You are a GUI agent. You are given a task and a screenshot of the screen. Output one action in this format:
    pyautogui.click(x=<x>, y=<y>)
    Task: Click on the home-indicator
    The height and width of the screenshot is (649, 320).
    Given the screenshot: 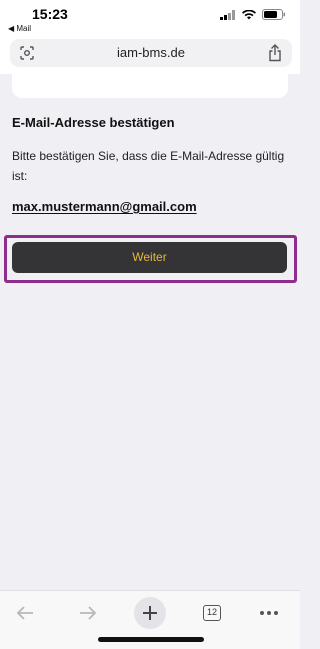 What is the action you would take?
    pyautogui.click(x=151, y=639)
    